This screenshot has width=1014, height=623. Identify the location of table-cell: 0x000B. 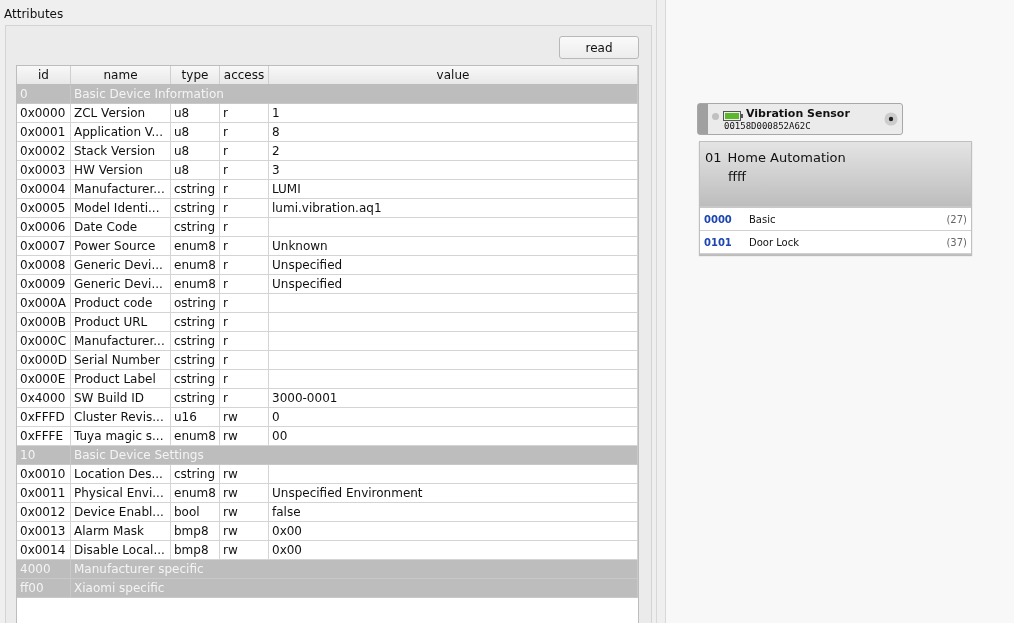
(44, 322).